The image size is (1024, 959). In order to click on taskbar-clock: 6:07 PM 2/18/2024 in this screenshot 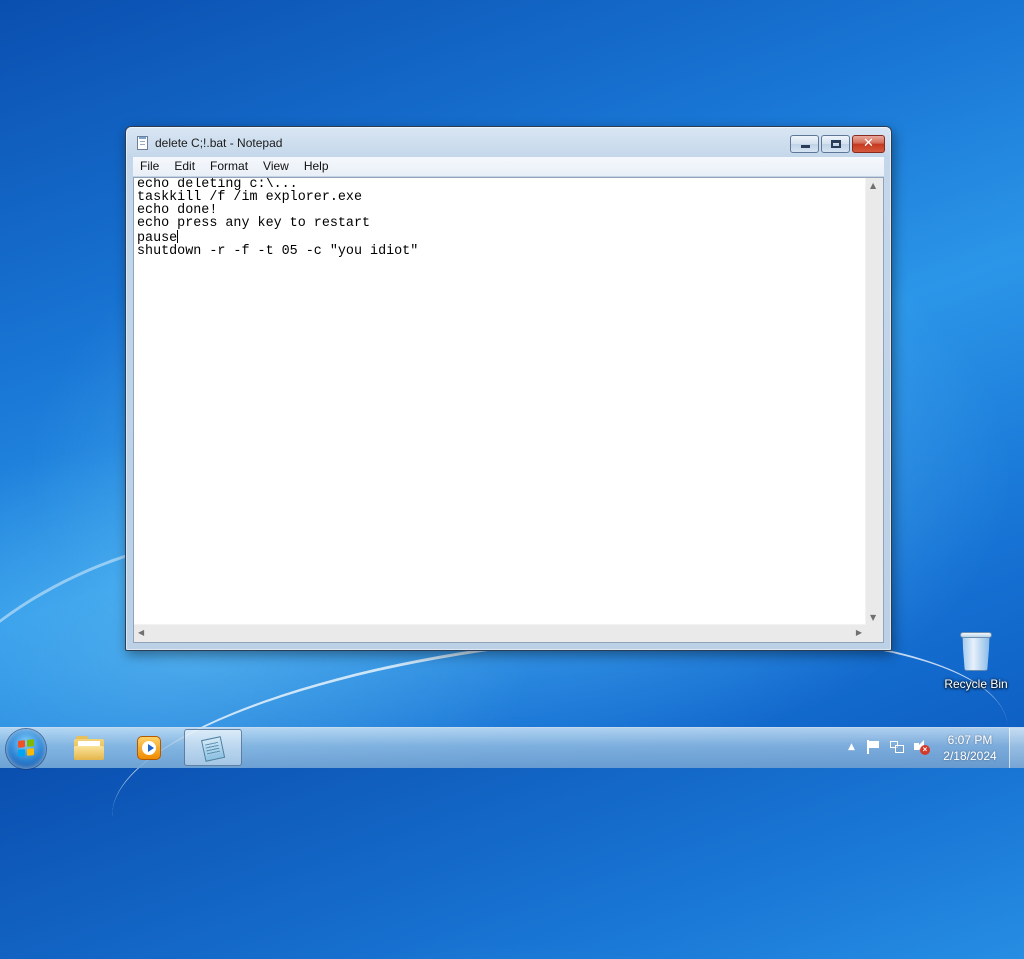, I will do `click(970, 748)`.